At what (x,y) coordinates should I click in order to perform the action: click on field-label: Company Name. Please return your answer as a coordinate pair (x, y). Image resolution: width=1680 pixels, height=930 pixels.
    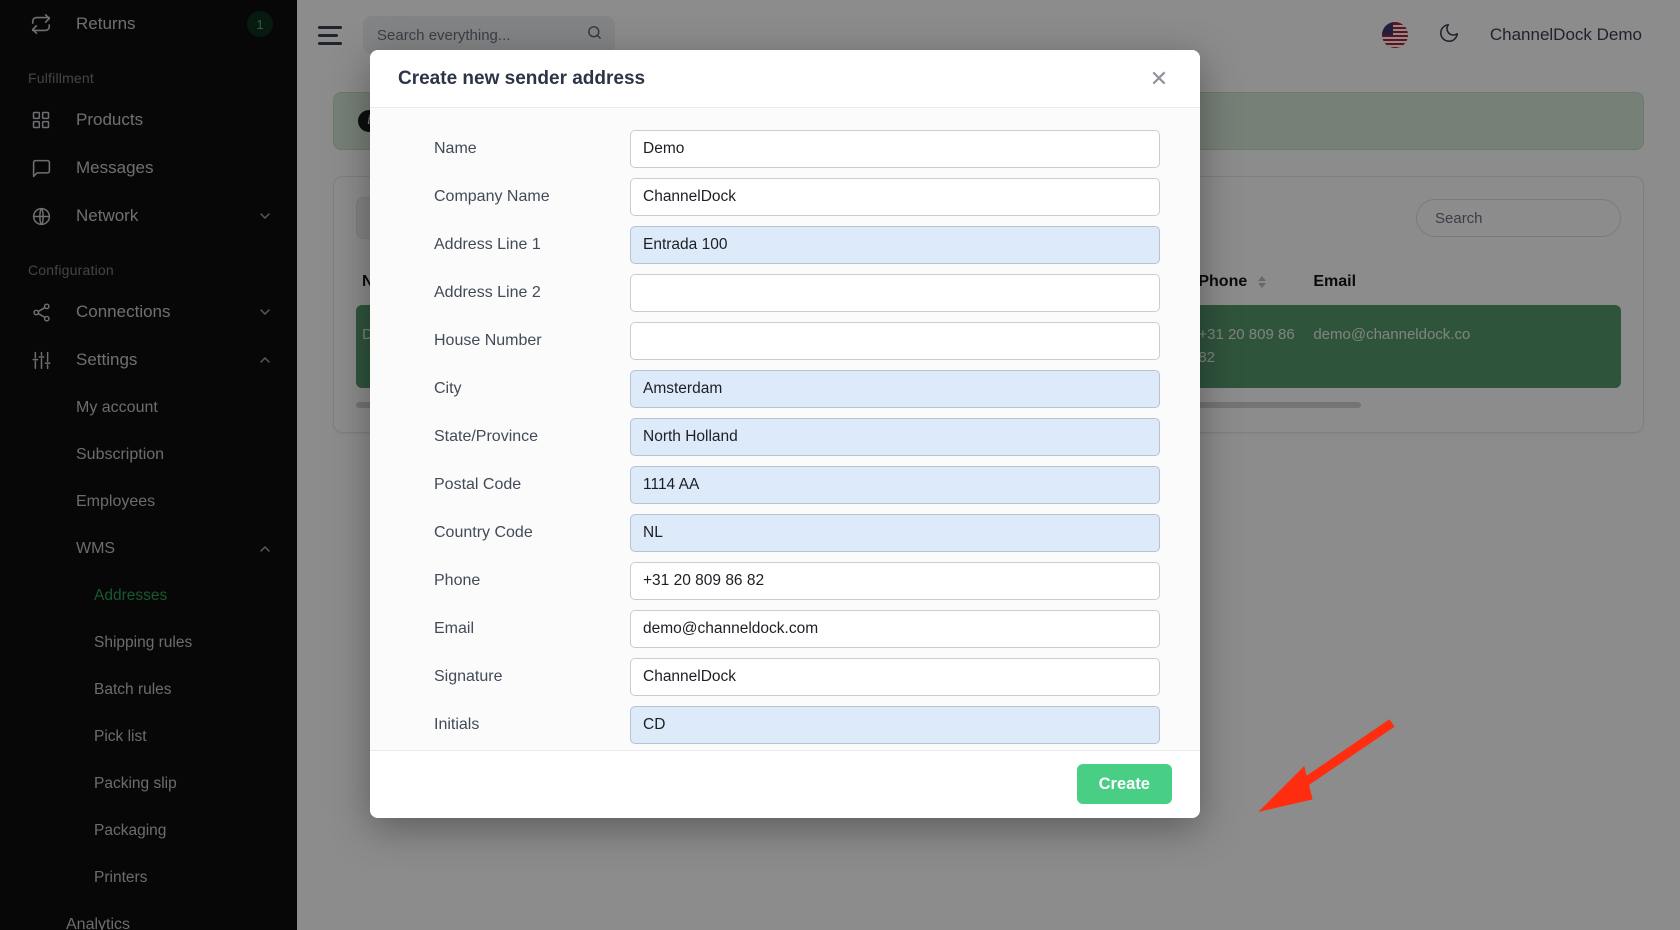
    Looking at the image, I should click on (492, 197).